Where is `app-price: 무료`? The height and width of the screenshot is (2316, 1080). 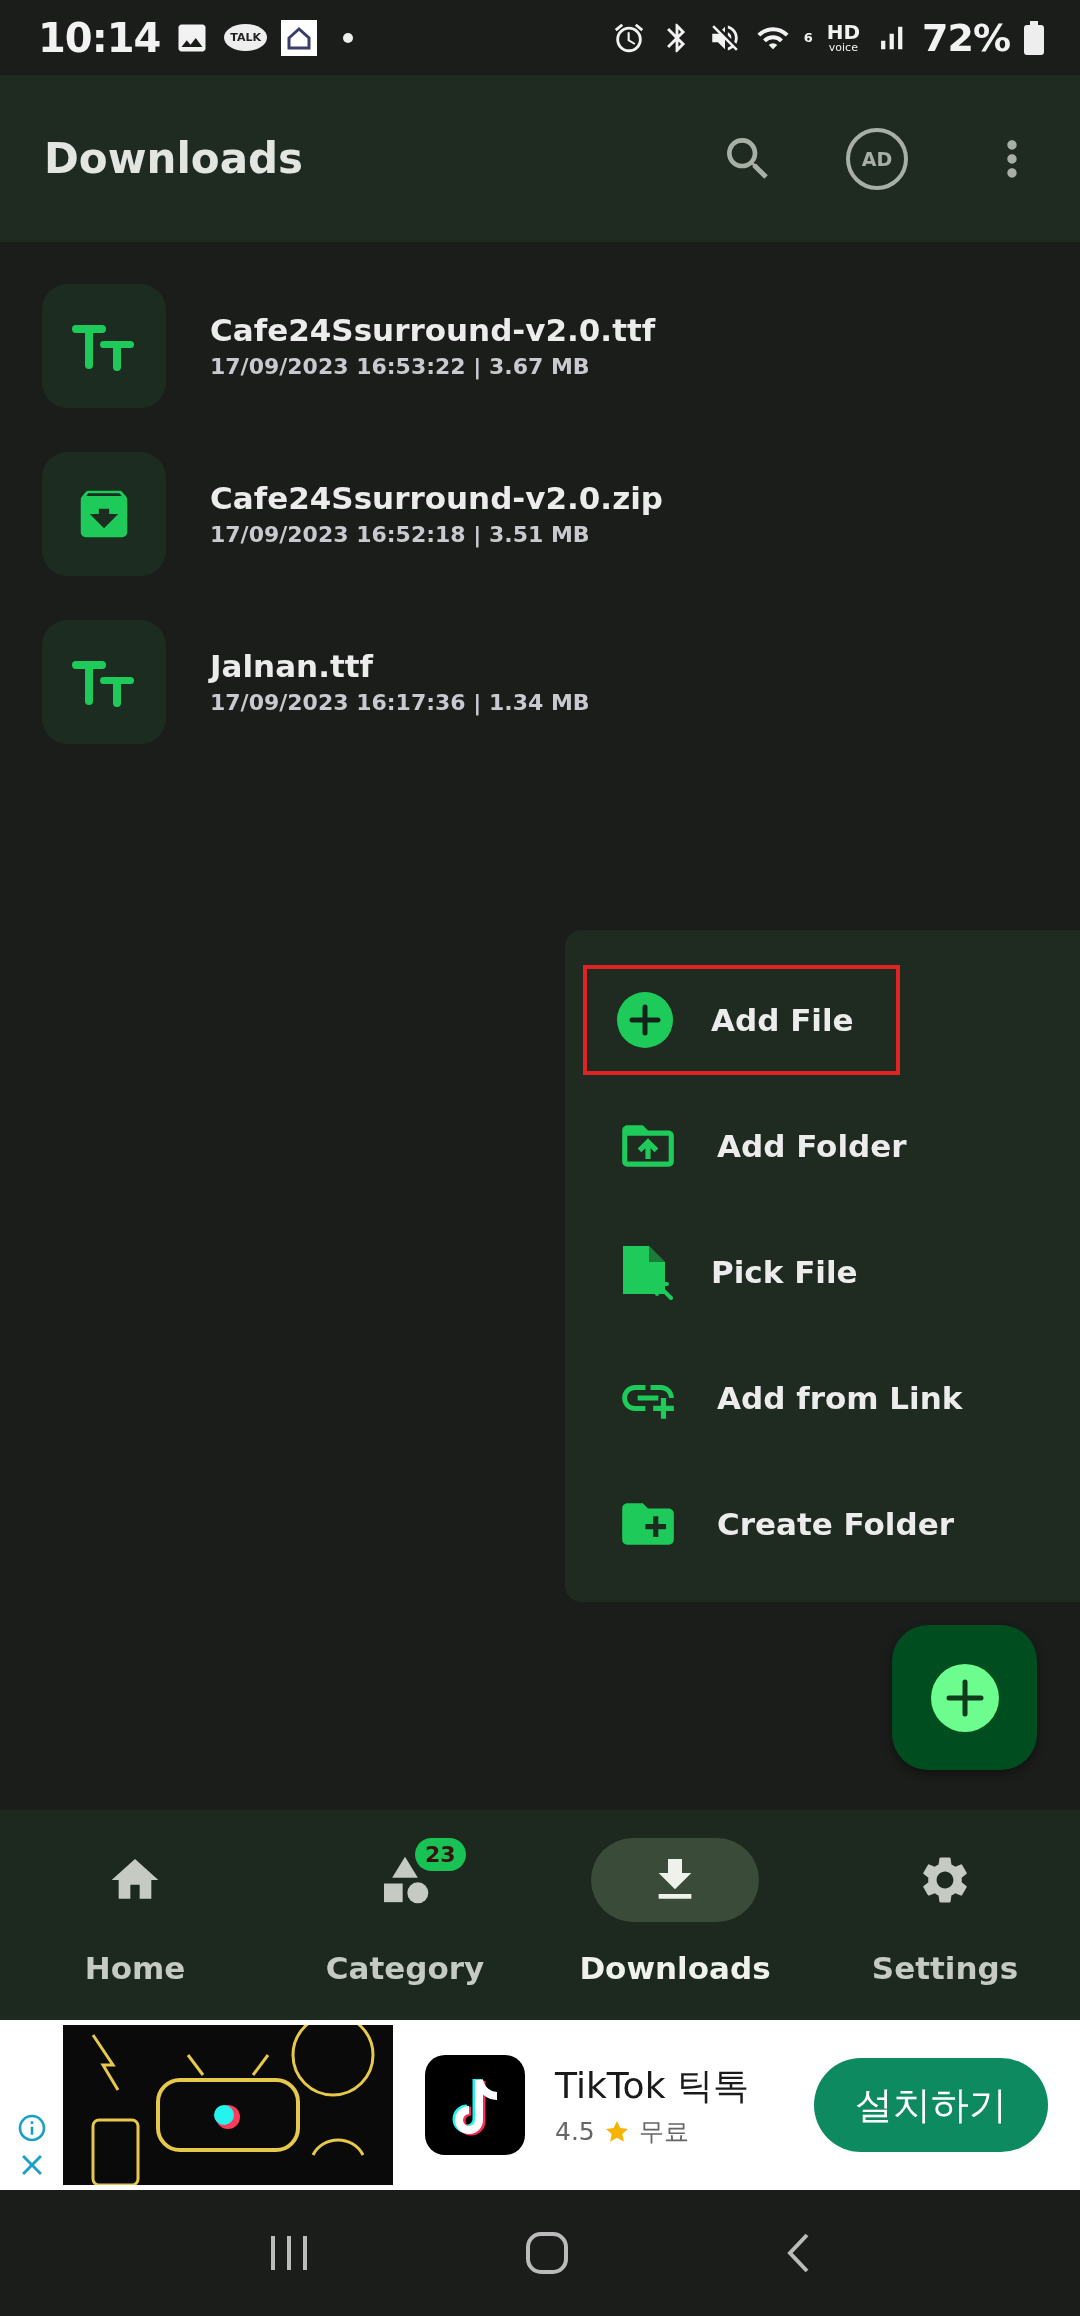 app-price: 무료 is located at coordinates (663, 2132).